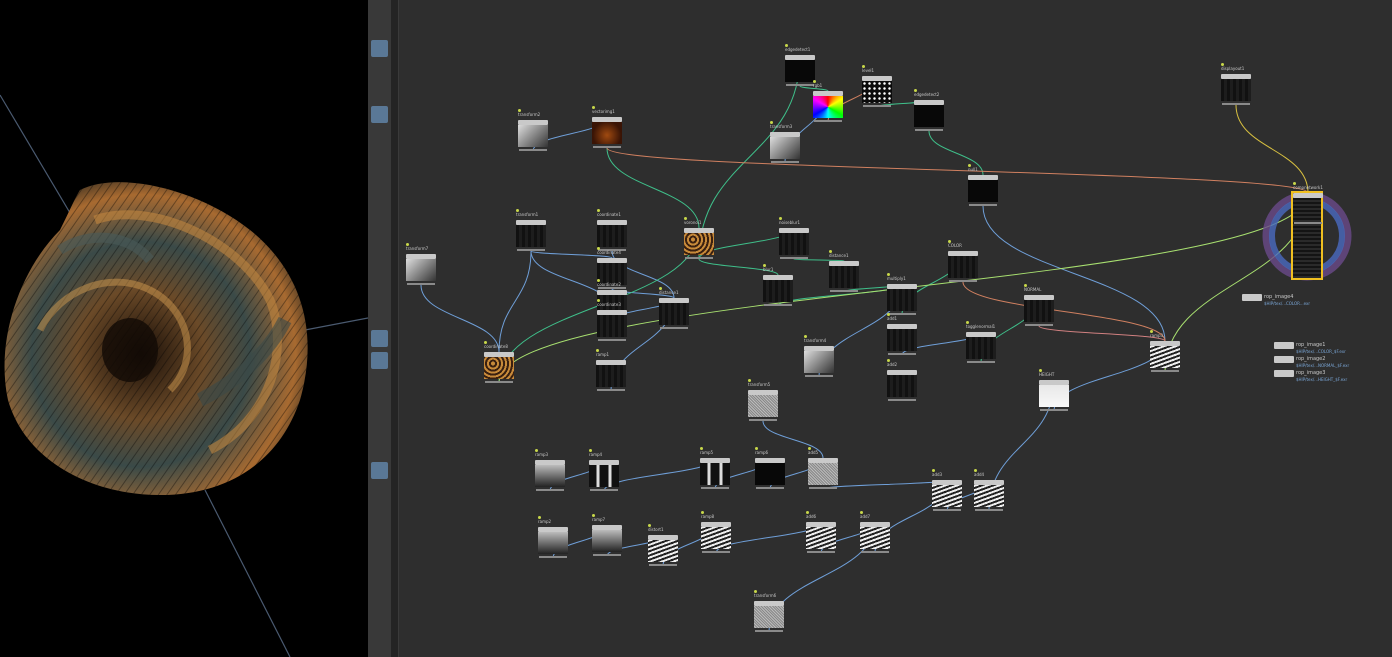  I want to click on node-transform4: transform4, so click(819, 356).